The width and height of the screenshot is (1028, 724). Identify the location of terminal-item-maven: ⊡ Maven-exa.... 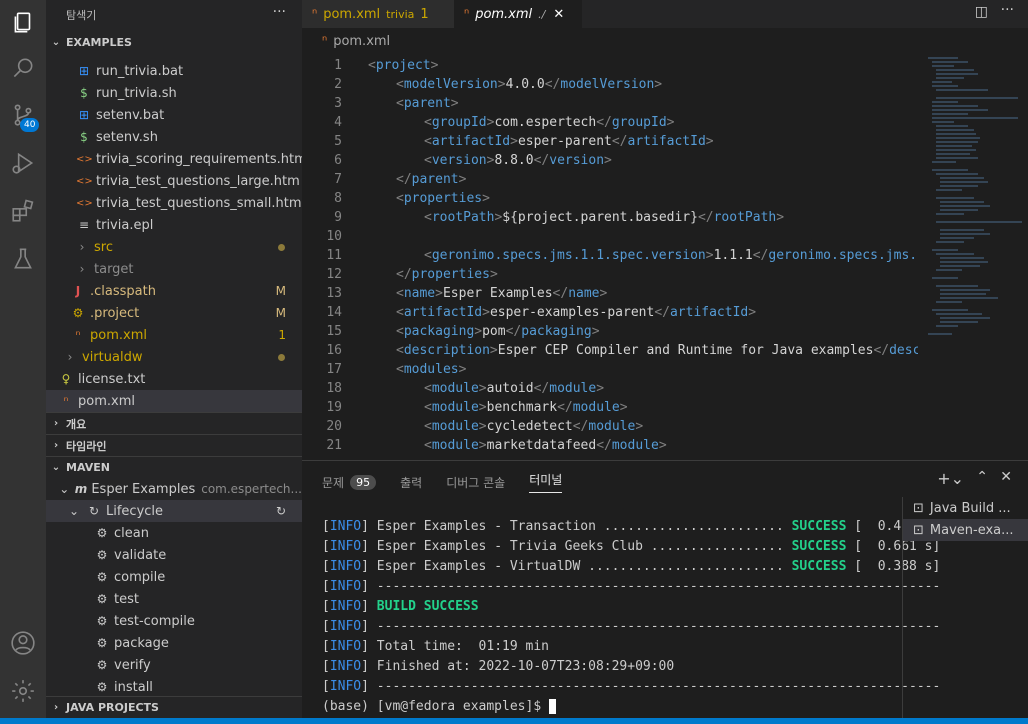
(965, 530).